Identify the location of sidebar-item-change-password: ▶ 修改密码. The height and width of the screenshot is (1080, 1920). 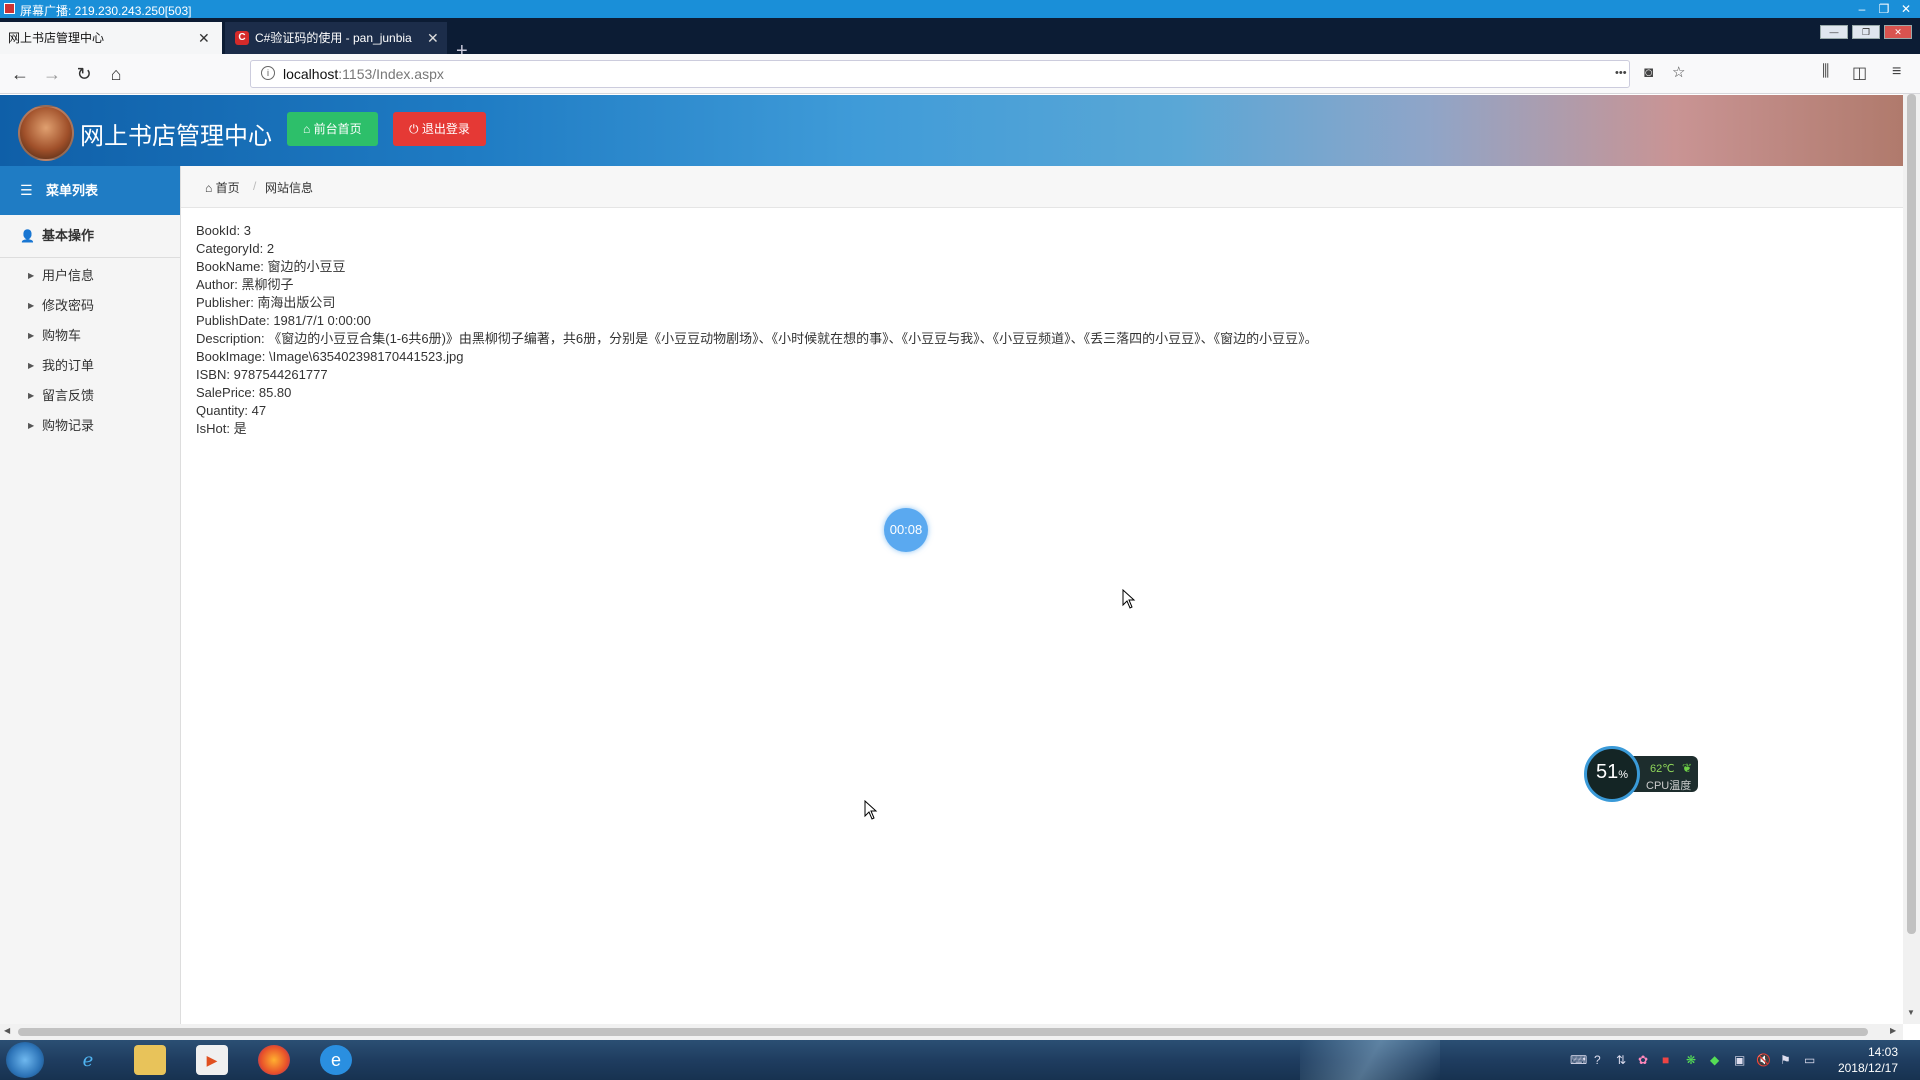
(90, 306).